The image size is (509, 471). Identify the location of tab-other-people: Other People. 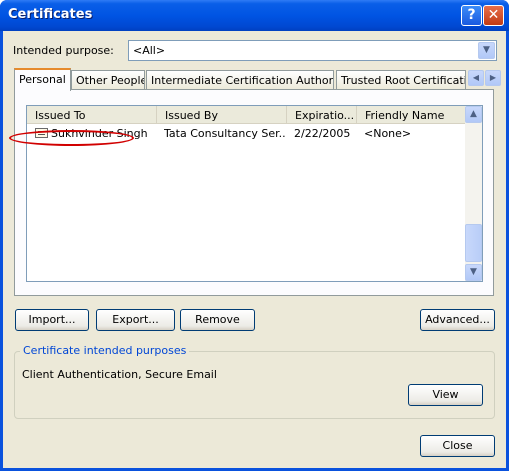
(108, 80).